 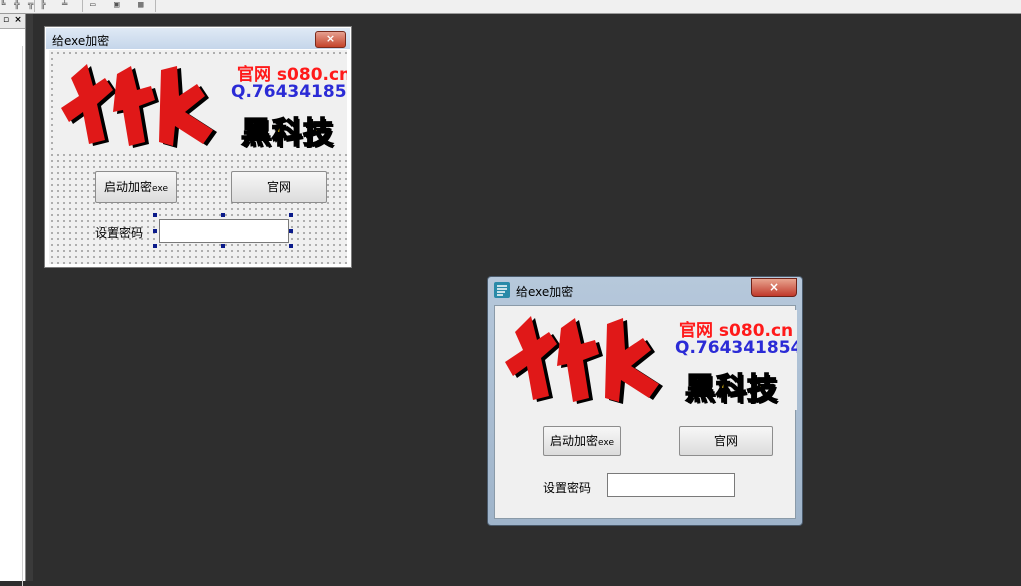 I want to click on space-horizontal-icon: ╦, so click(x=30, y=5).